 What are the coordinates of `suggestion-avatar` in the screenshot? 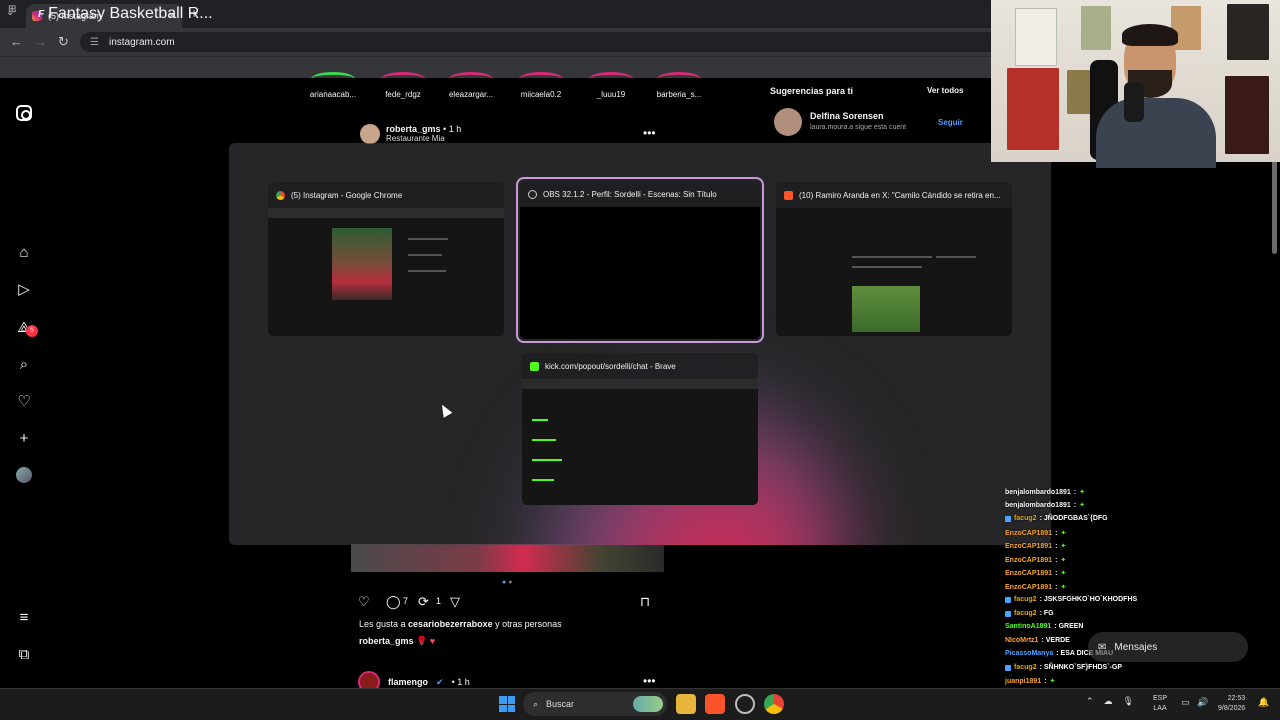 It's located at (788, 122).